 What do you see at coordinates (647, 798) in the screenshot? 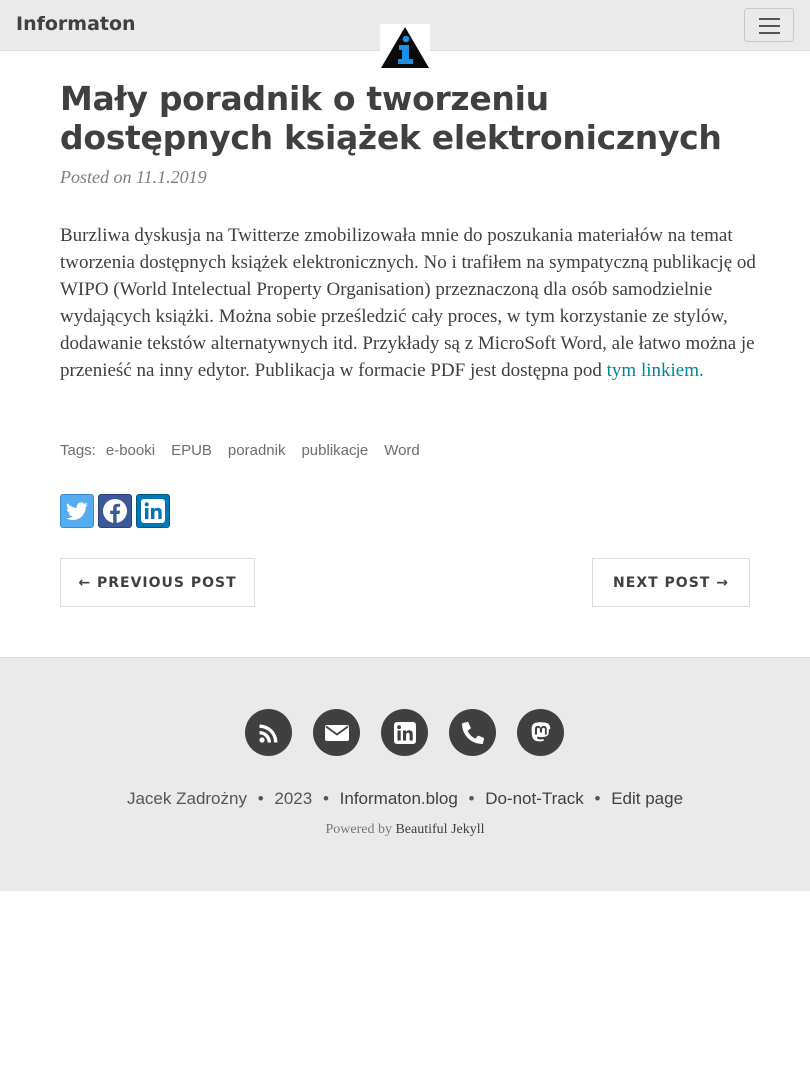
I see `footer-edit-page-link: Edit page` at bounding box center [647, 798].